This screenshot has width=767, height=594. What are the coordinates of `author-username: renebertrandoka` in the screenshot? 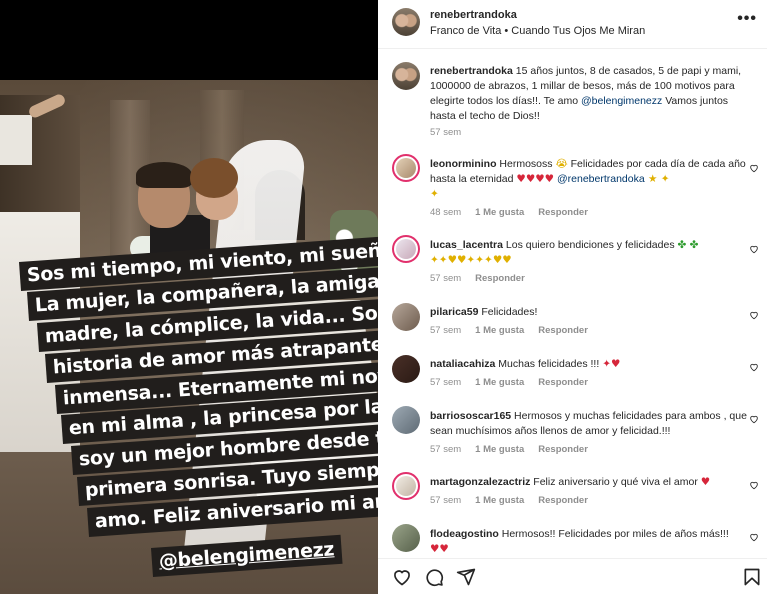 It's located at (473, 15).